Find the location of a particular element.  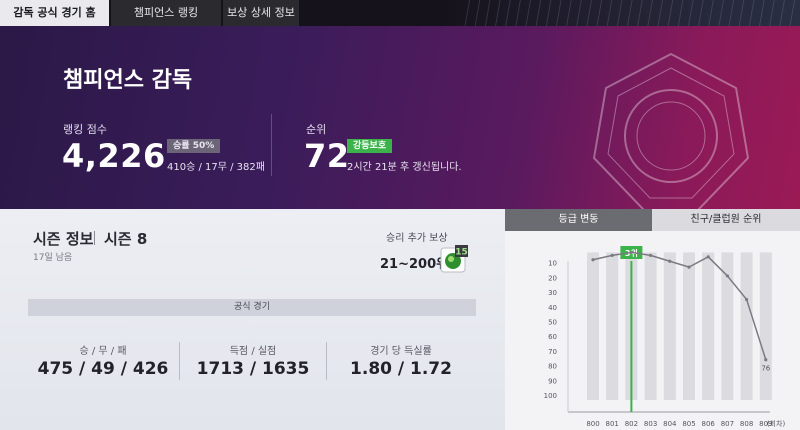

season-info-title: 시즌 정보 is located at coordinates (63, 239).